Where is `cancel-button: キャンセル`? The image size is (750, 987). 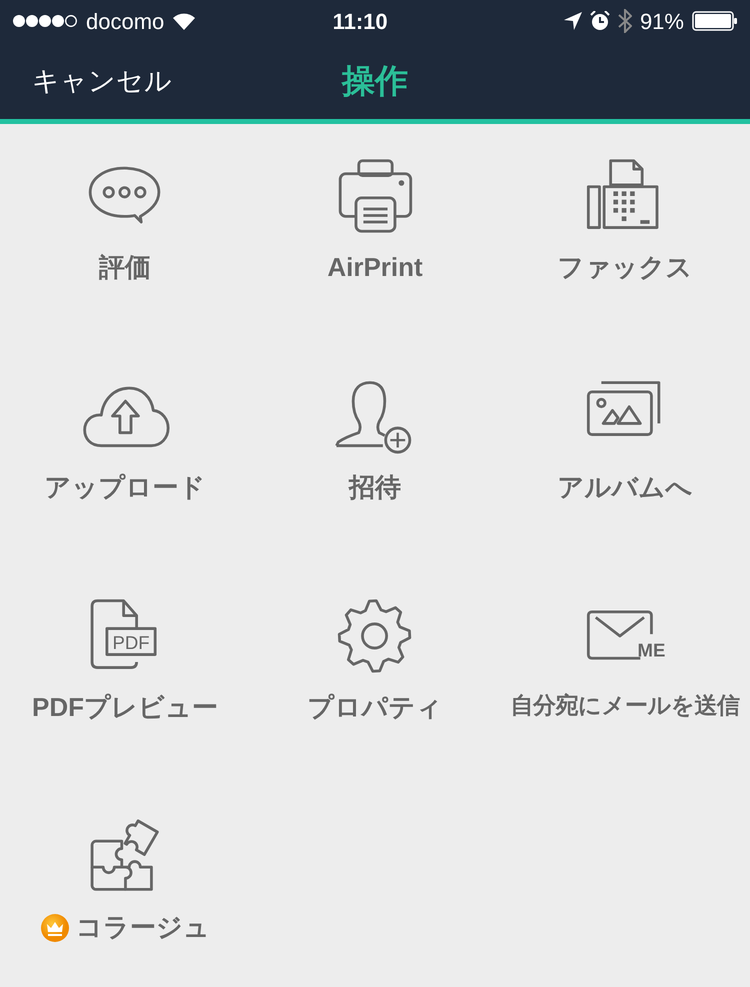
cancel-button: キャンセル is located at coordinates (86, 81).